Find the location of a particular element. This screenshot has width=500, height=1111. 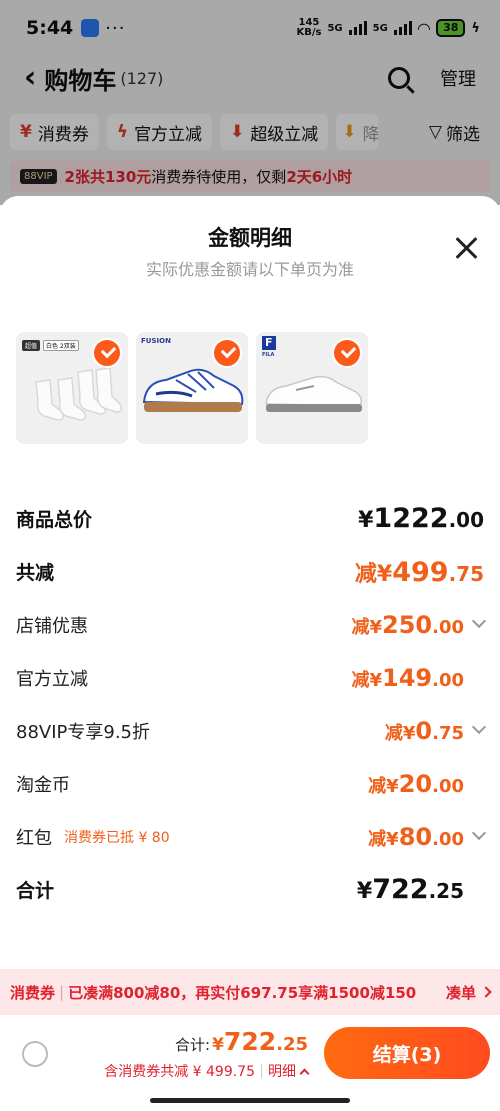

row-value: ¥1222.00 is located at coordinates (421, 518).